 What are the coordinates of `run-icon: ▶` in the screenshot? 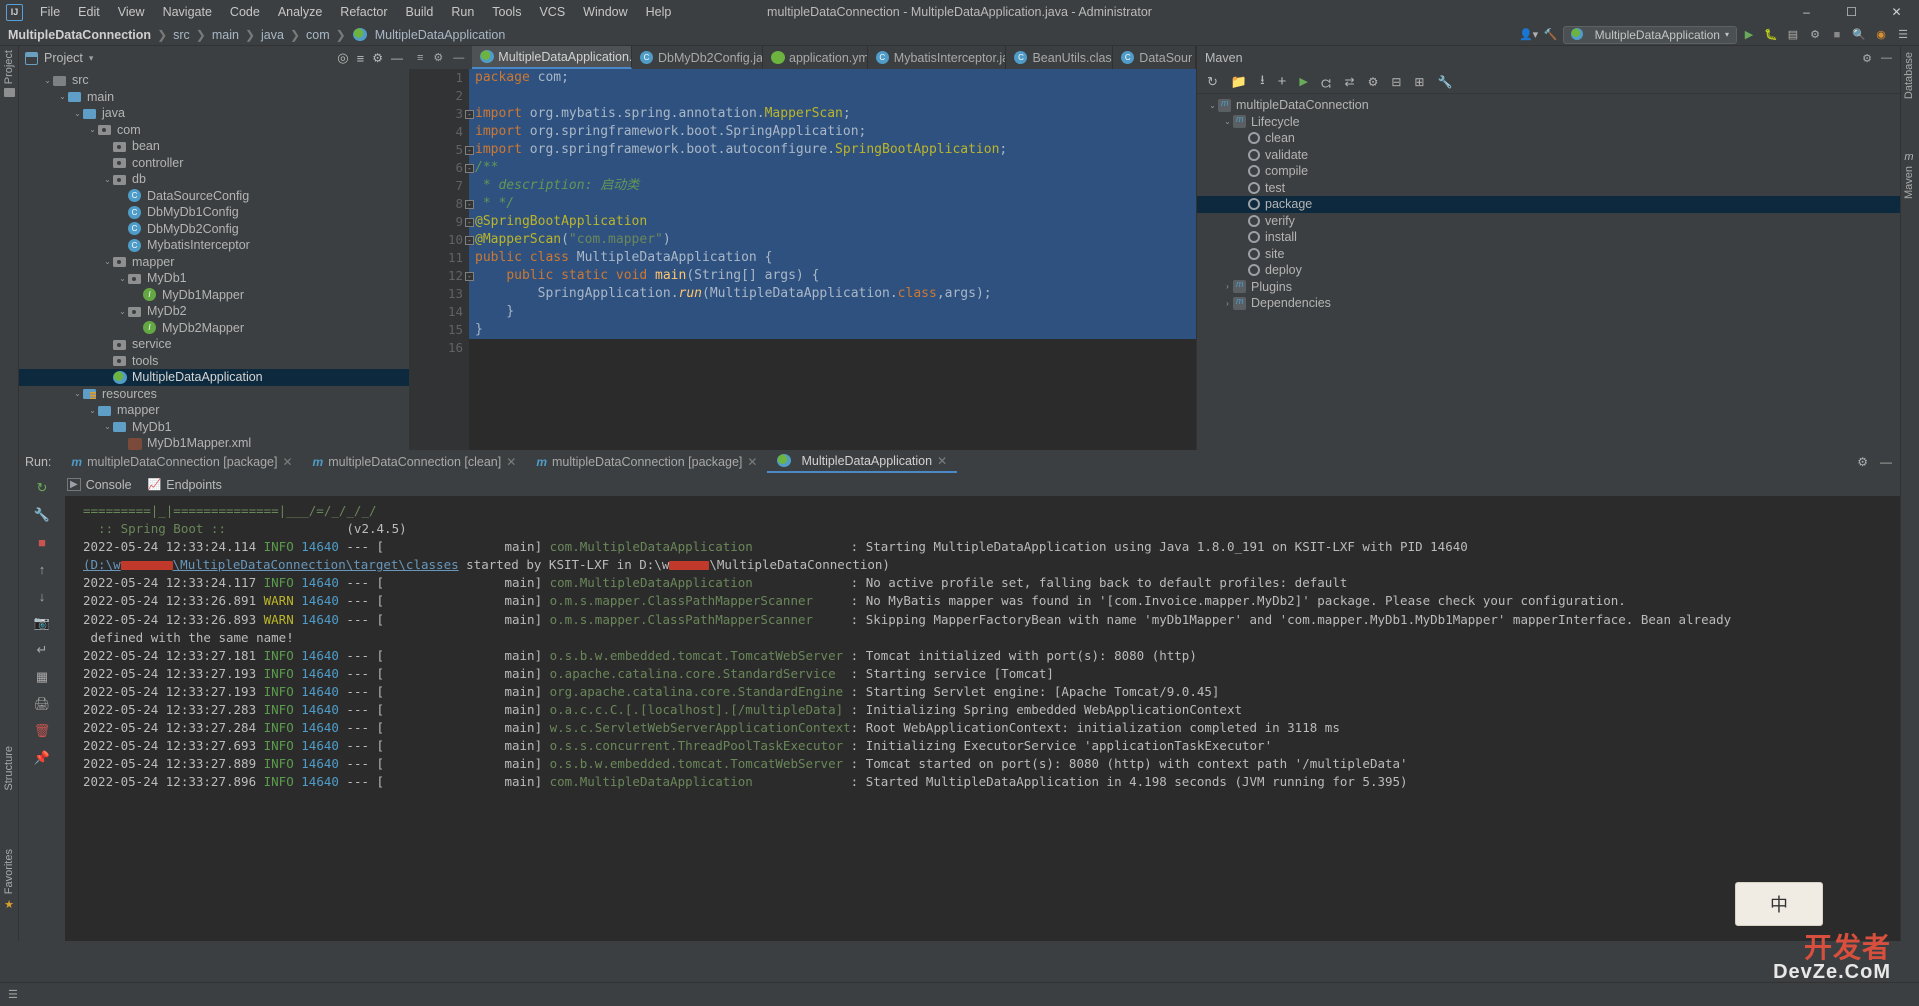 It's located at (1749, 35).